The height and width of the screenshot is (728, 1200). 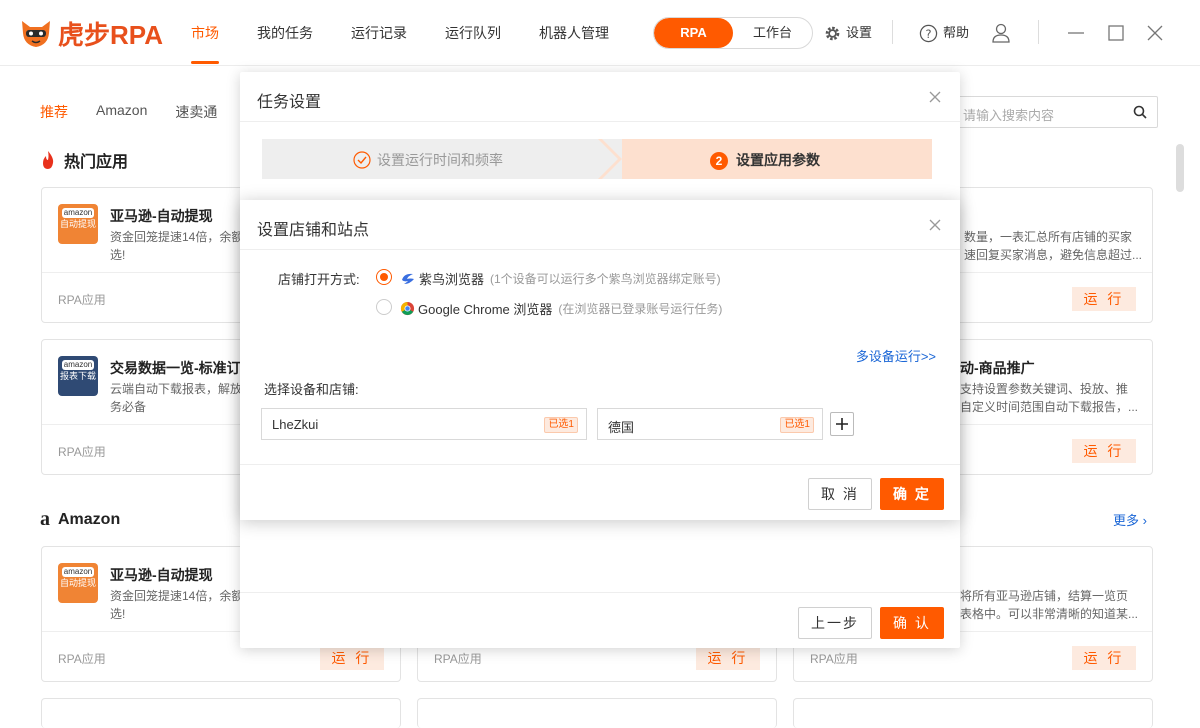 I want to click on nav-market: 市场, so click(x=205, y=33).